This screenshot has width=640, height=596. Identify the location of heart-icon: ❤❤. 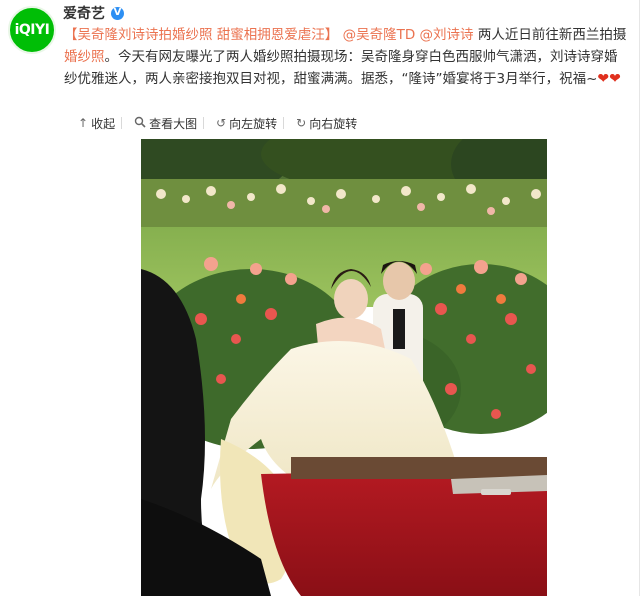
(609, 79).